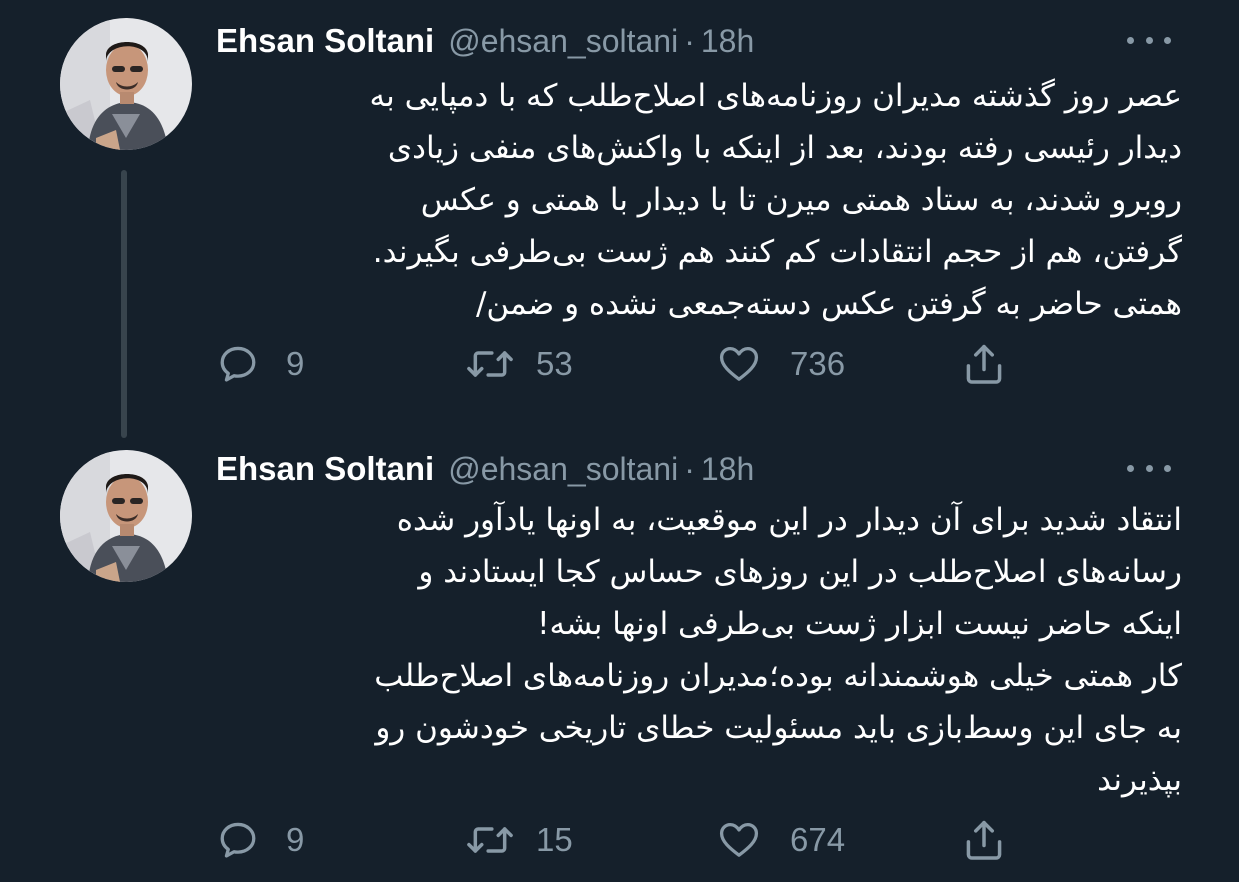  I want to click on retweet-button: 15, so click(519, 840).